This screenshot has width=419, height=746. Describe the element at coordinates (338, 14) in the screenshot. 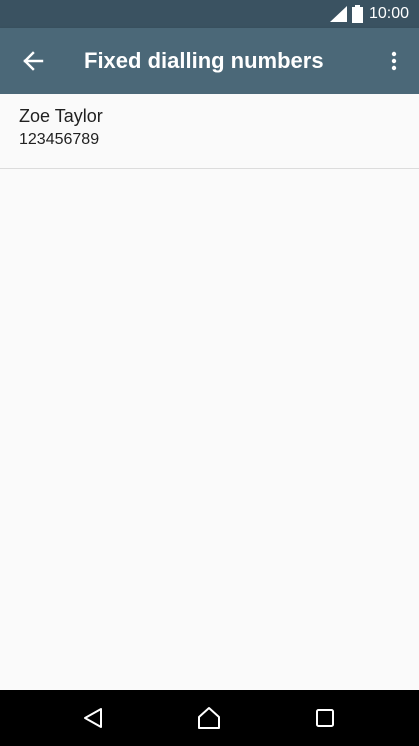

I see `signal-icon` at that location.